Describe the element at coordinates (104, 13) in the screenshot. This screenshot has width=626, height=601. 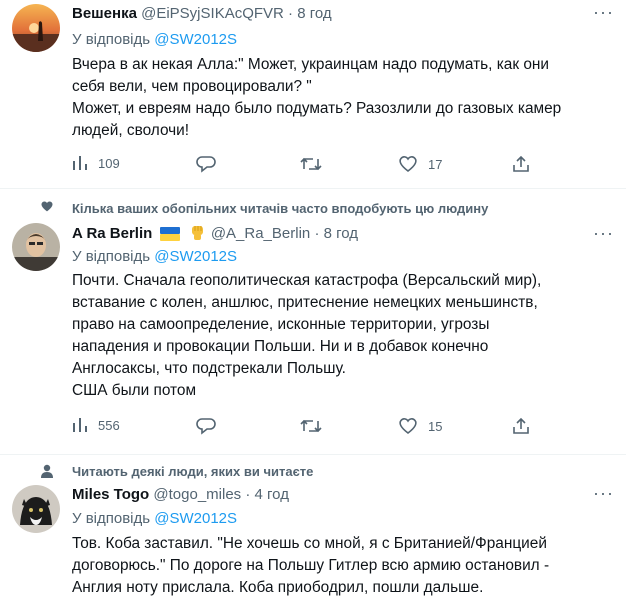
I see `display-name: Вешенка` at that location.